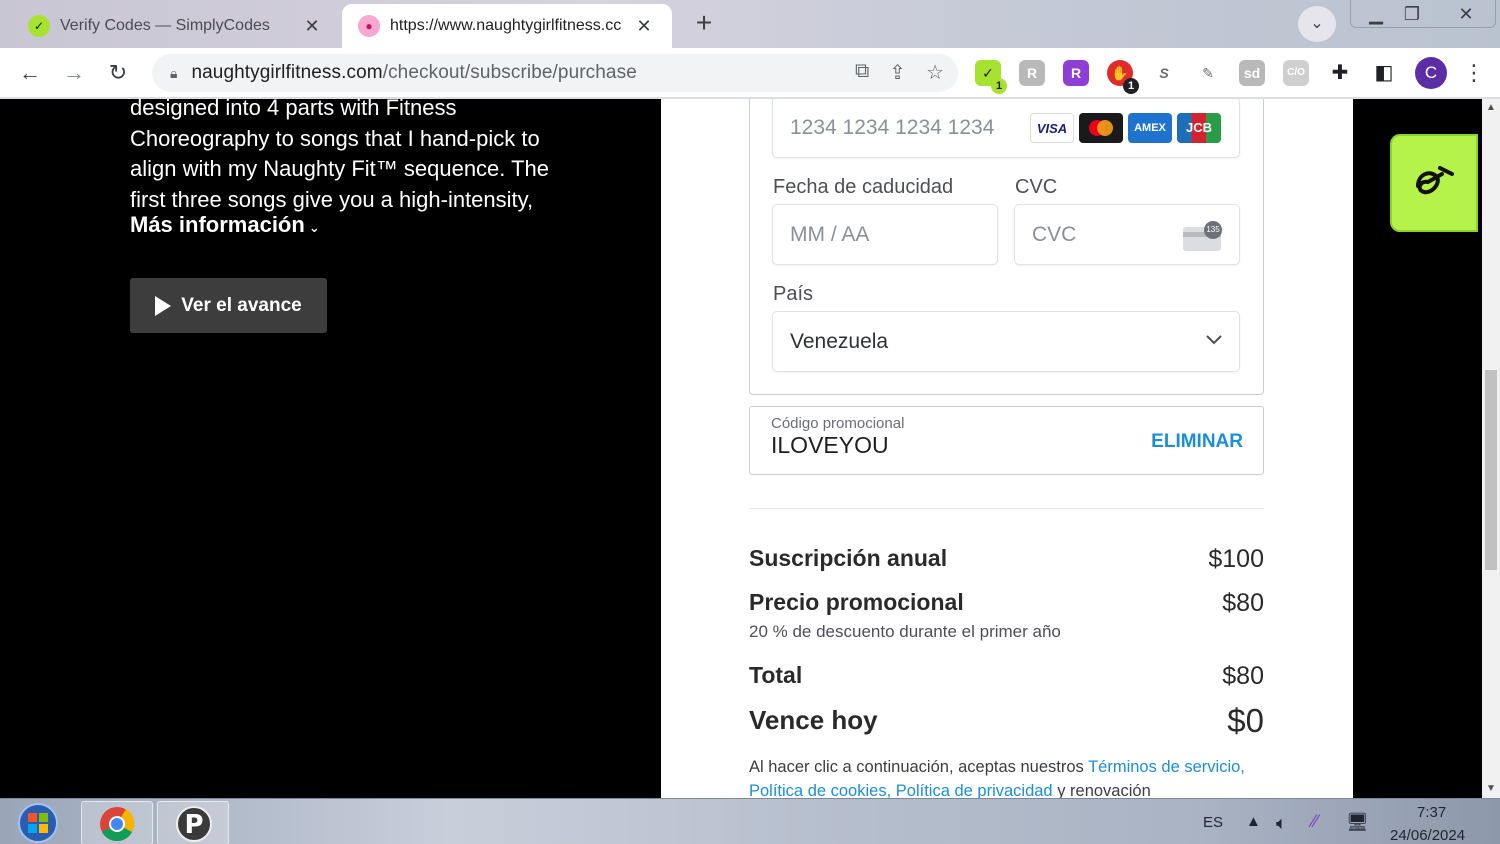 The image size is (1500, 844). I want to click on tab-simplycodes: ✓ Verify Codes — SimplyCodes ✕, so click(176, 26).